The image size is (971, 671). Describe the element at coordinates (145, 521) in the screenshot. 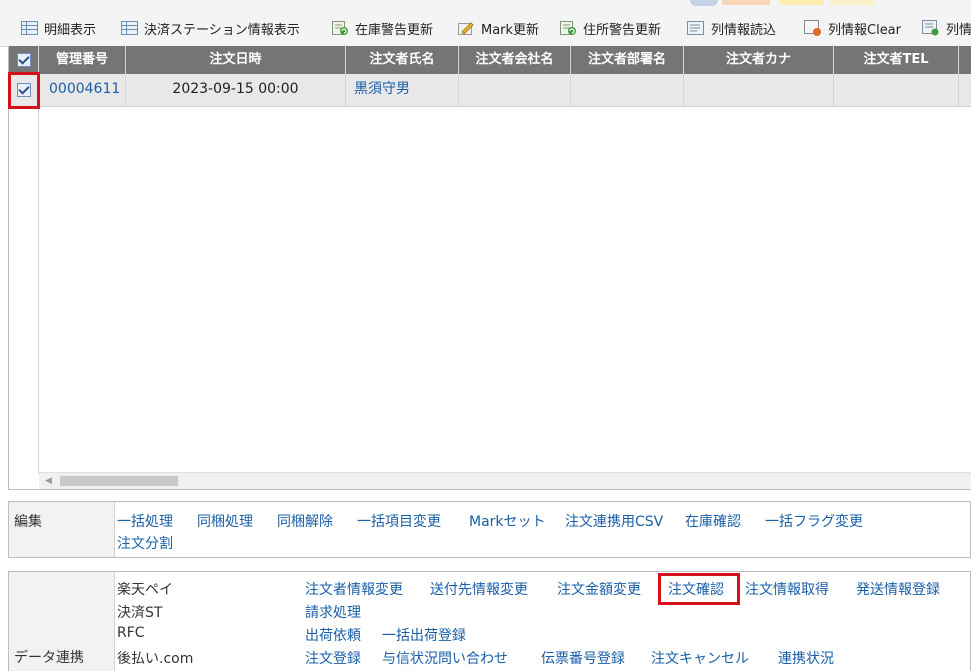

I see `bulk-process-link: 一括処理` at that location.